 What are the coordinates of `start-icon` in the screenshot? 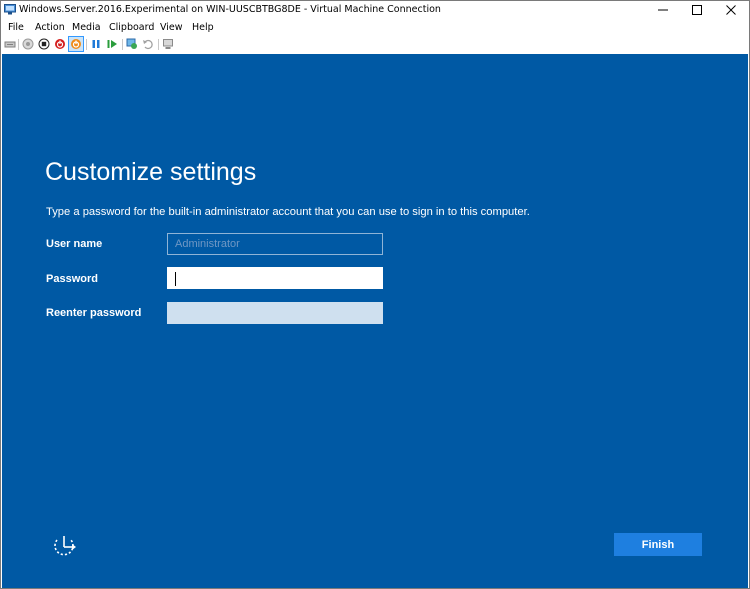 It's located at (28, 44).